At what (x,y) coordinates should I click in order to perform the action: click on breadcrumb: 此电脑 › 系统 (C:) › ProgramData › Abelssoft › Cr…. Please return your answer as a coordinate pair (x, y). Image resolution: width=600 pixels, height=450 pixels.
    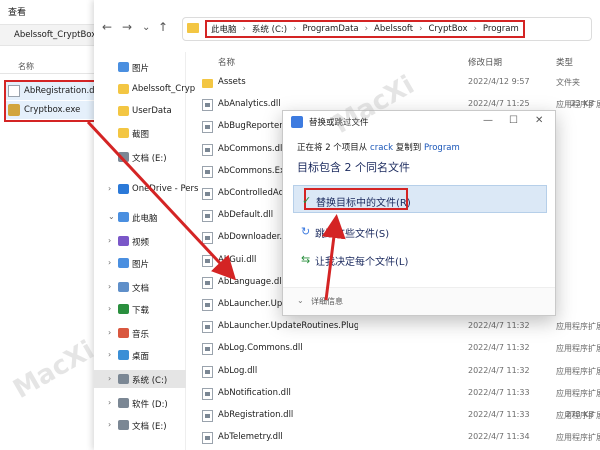
    Looking at the image, I should click on (365, 29).